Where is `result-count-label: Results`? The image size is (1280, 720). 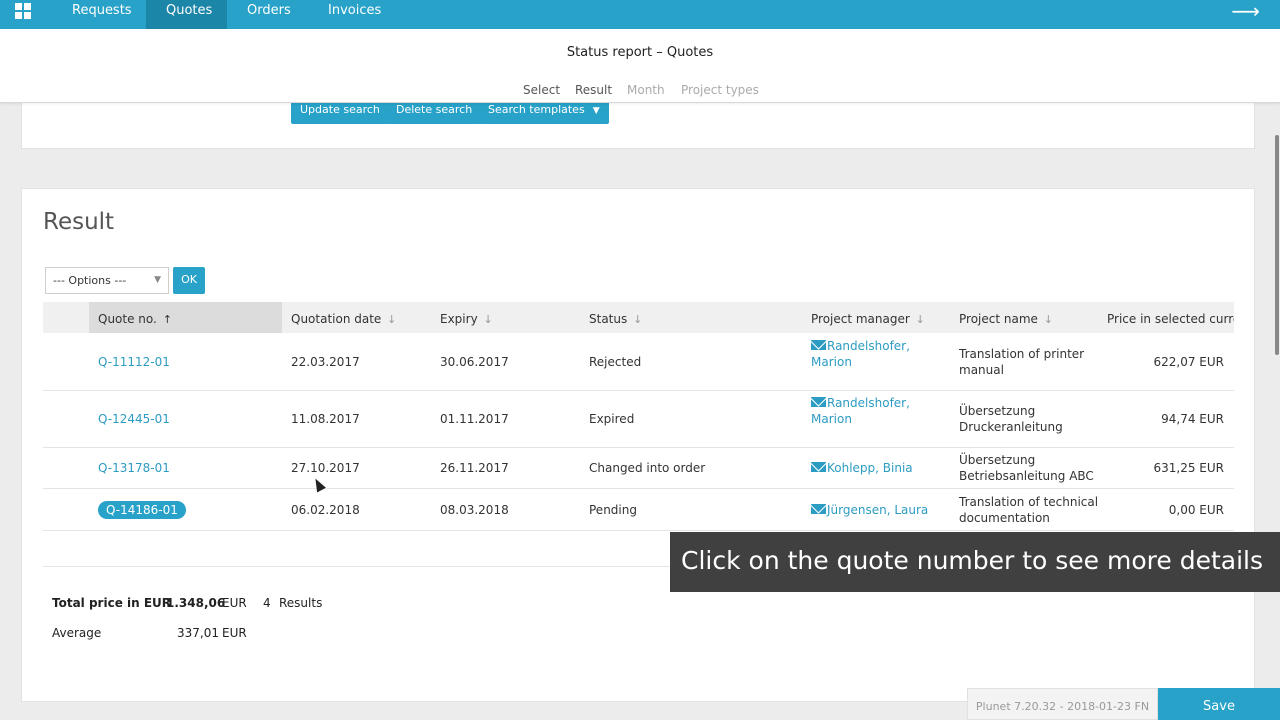 result-count-label: Results is located at coordinates (301, 603).